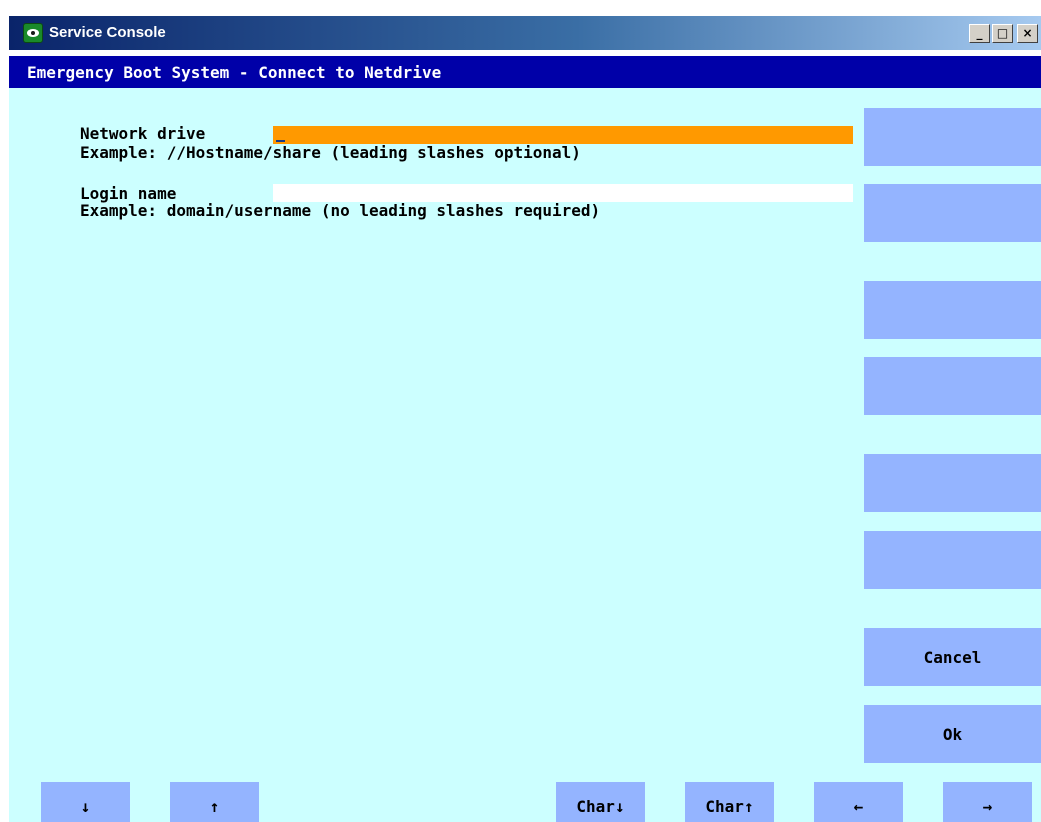 This screenshot has height=822, width=1041. I want to click on network-drive-input, so click(563, 135).